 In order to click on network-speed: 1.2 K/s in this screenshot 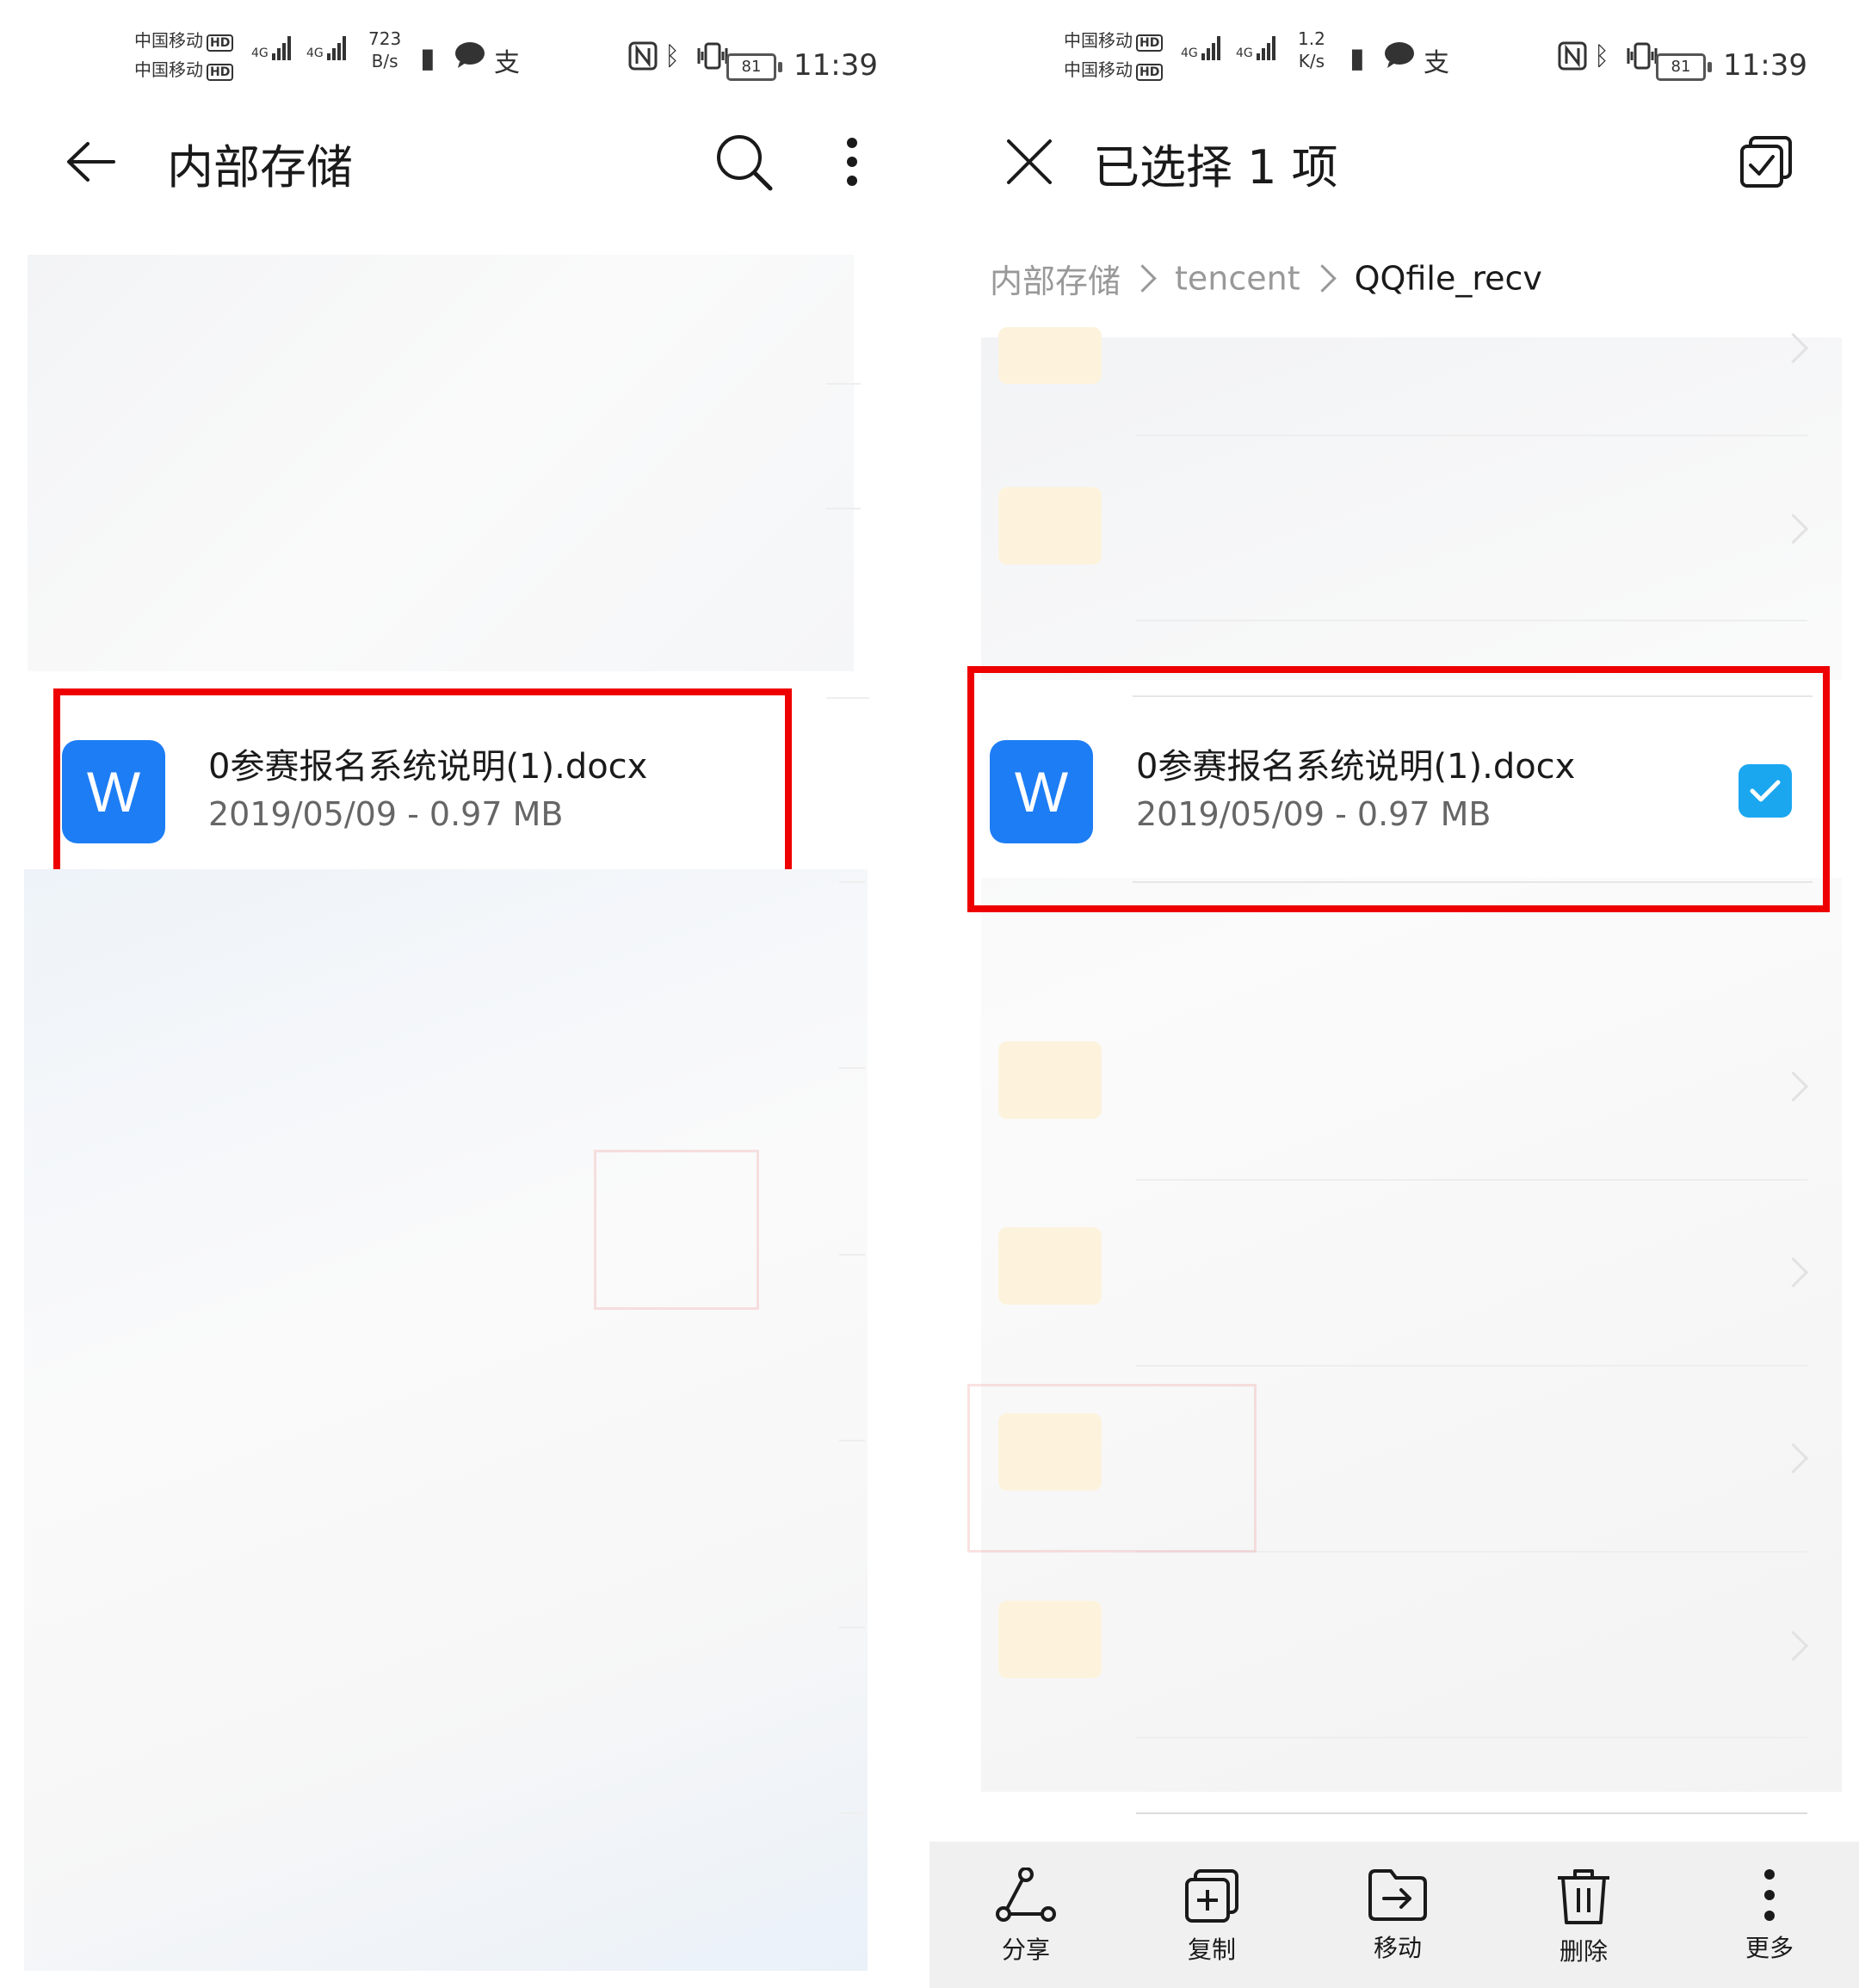, I will do `click(1312, 49)`.